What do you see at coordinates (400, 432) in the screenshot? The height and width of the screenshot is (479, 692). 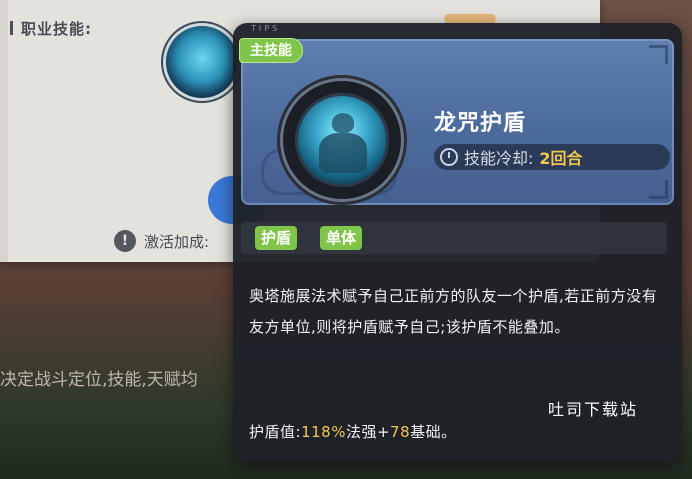 I see `stat-base: 78` at bounding box center [400, 432].